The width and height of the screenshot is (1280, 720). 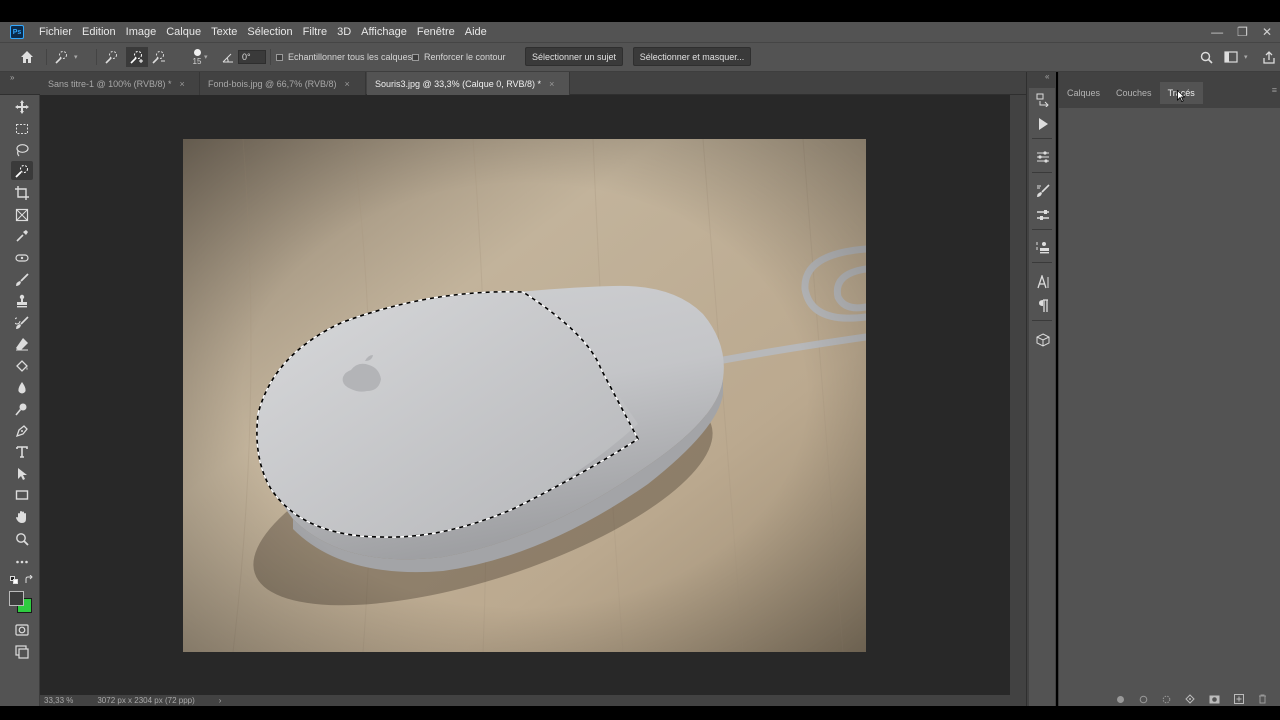 I want to click on actions-play-icon, so click(x=1043, y=124).